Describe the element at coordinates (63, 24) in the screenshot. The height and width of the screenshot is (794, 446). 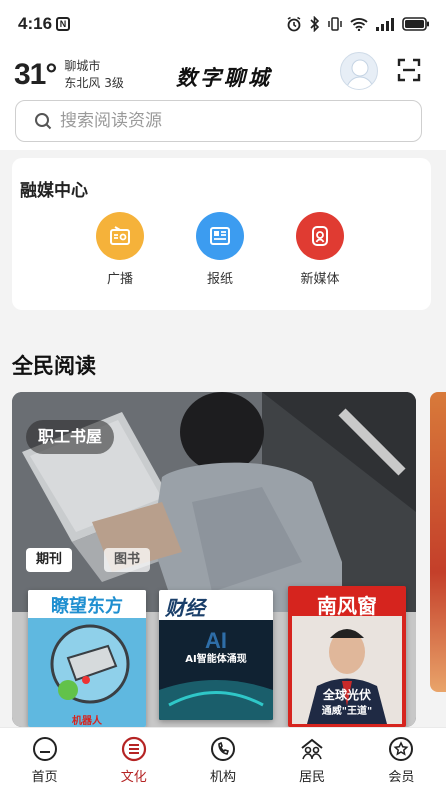
I see `notification-n-icon: N` at that location.